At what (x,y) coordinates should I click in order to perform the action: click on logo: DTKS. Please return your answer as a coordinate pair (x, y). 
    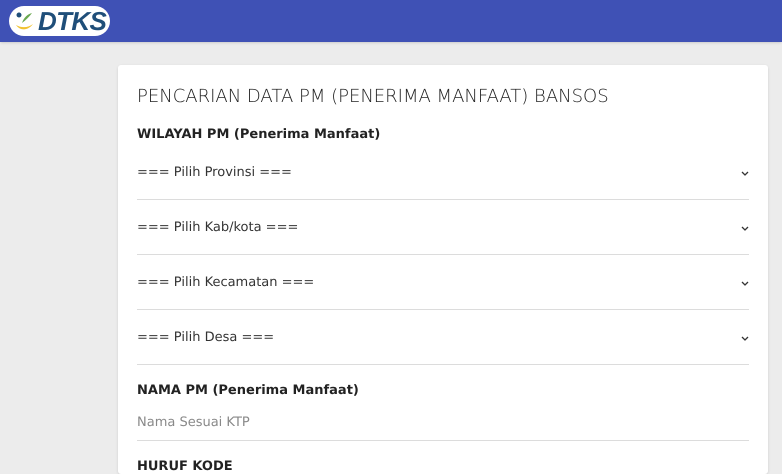
    Looking at the image, I should click on (59, 21).